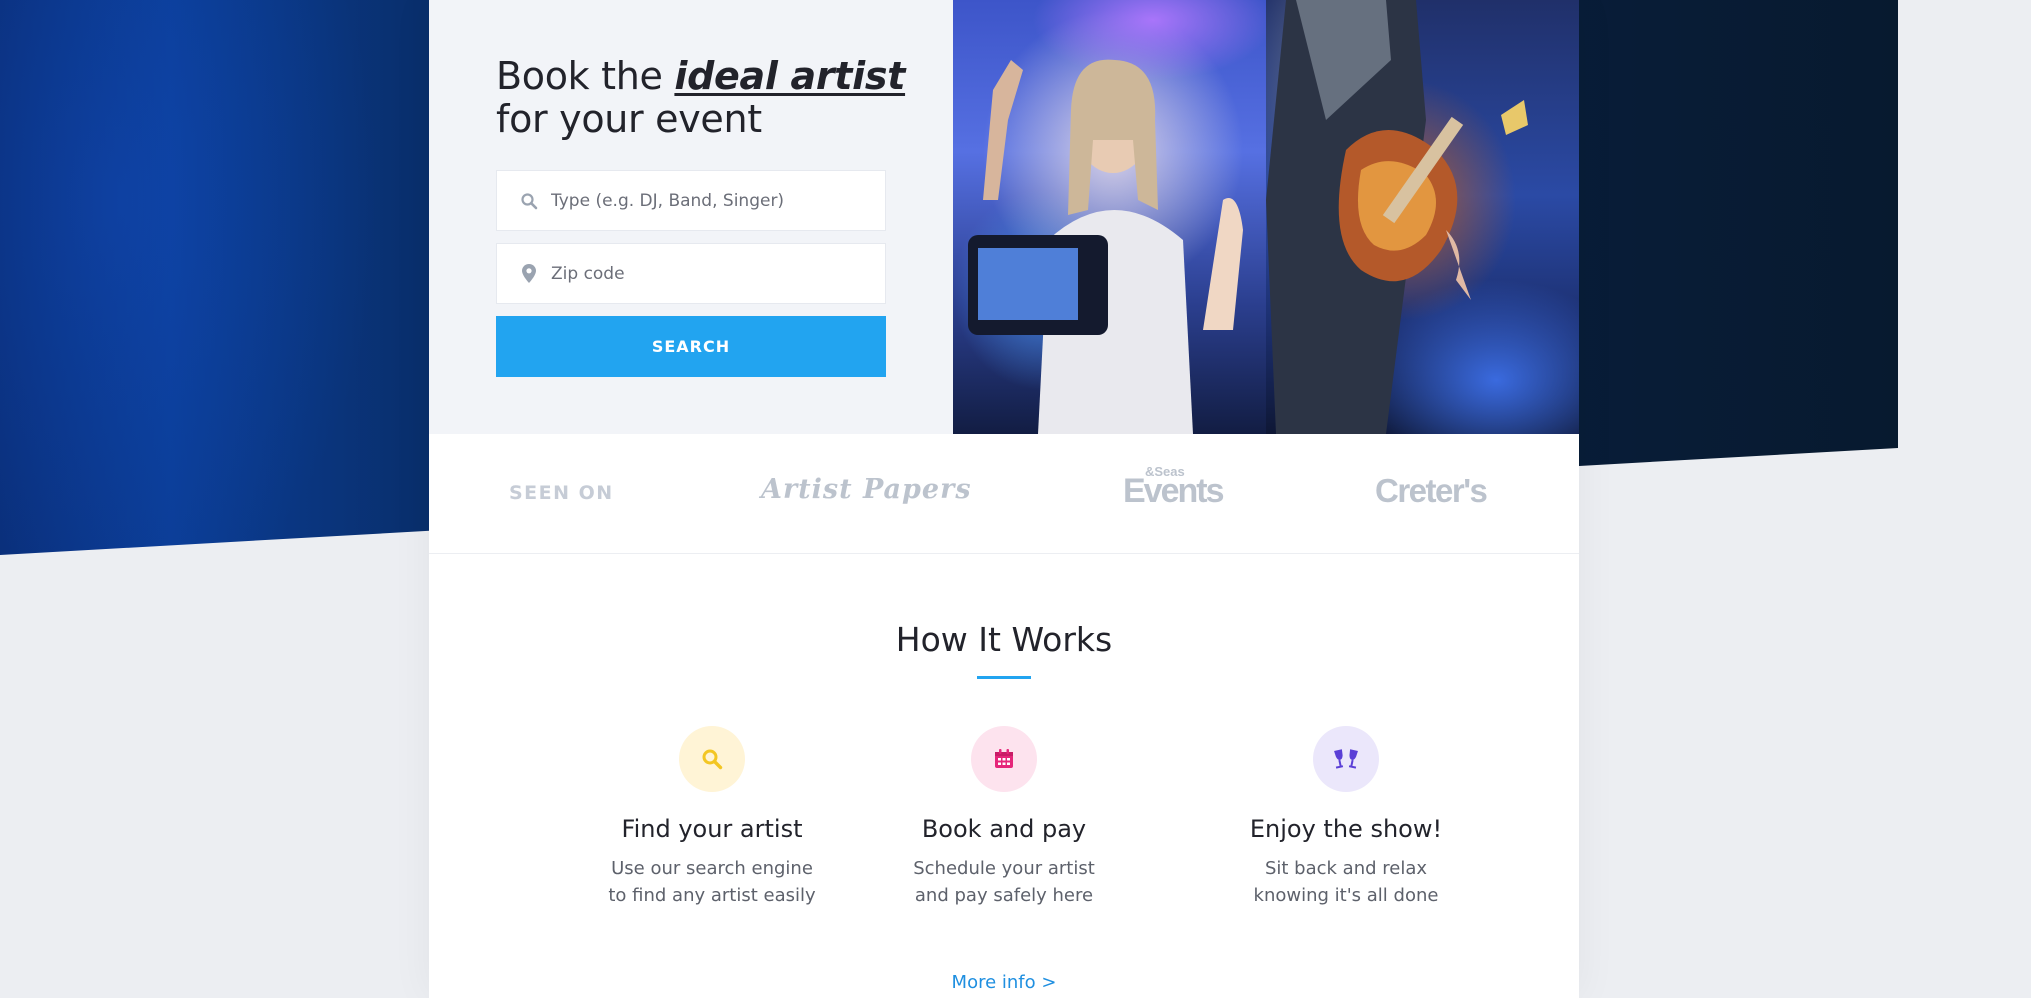  What do you see at coordinates (561, 493) in the screenshot?
I see `seen-on-label: SEEN ON` at bounding box center [561, 493].